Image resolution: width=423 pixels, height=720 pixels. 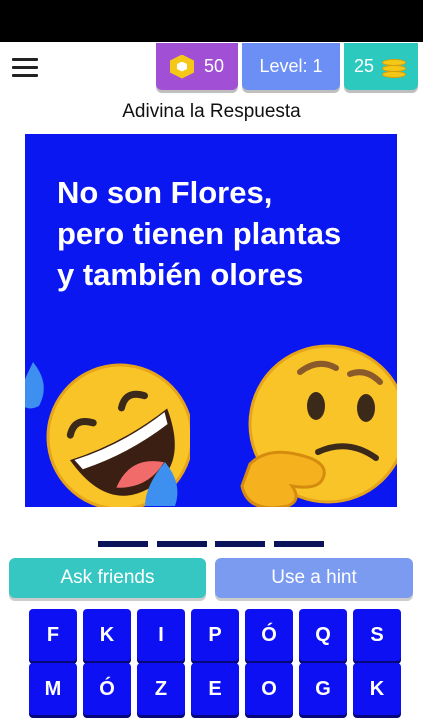 What do you see at coordinates (53, 689) in the screenshot?
I see `keyboard-key: M` at bounding box center [53, 689].